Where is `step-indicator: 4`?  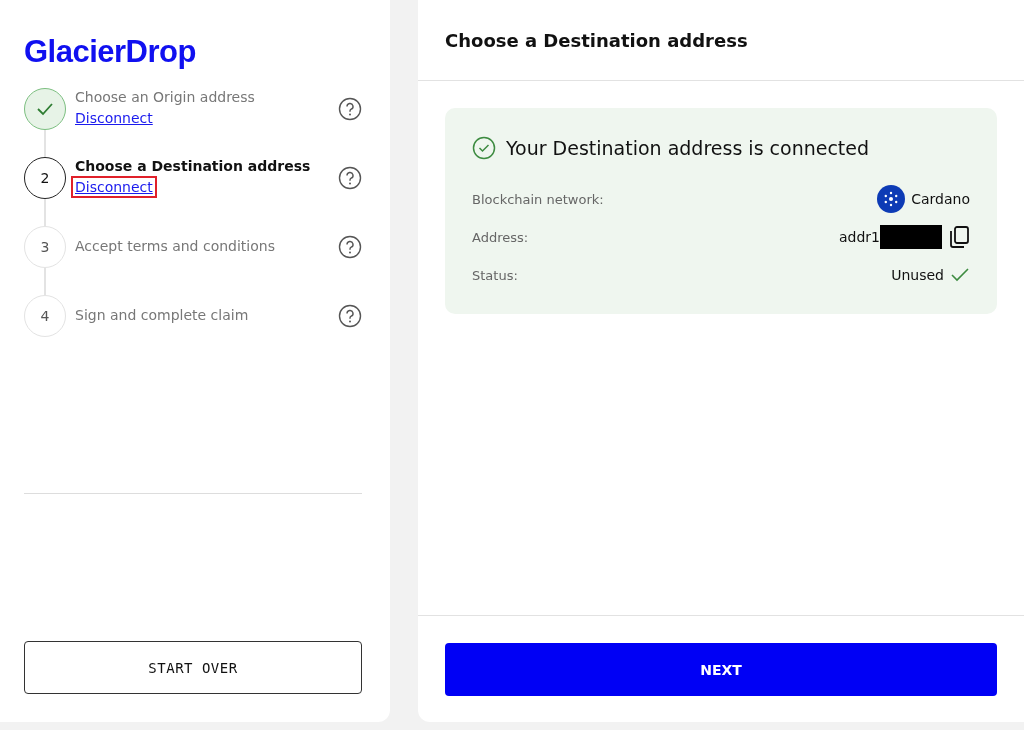 step-indicator: 4 is located at coordinates (45, 316).